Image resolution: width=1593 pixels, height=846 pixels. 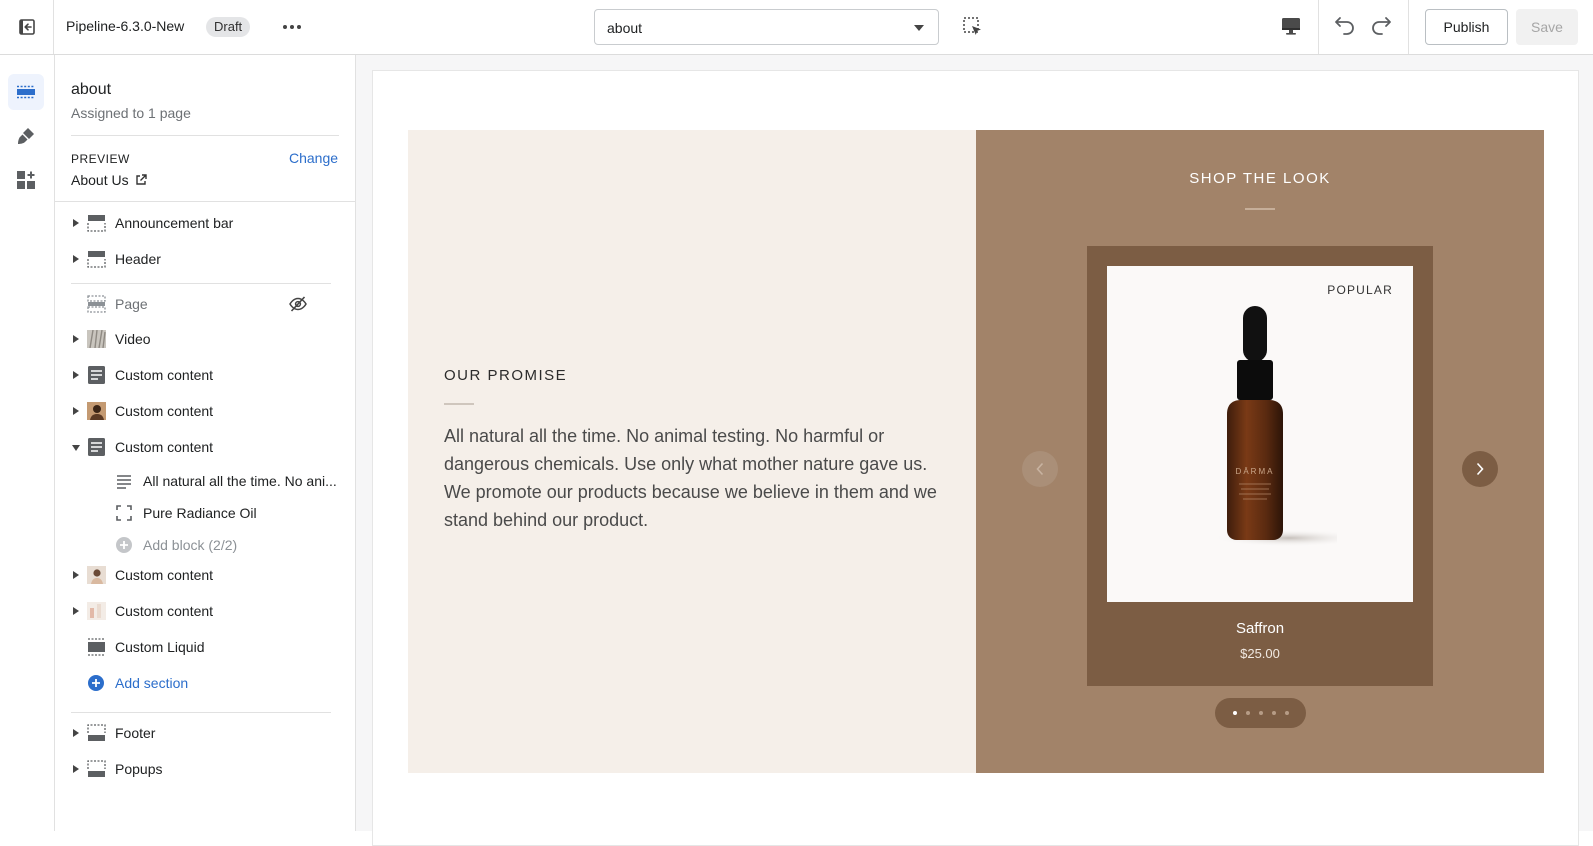 I want to click on preview-page-link: About Us, so click(x=109, y=180).